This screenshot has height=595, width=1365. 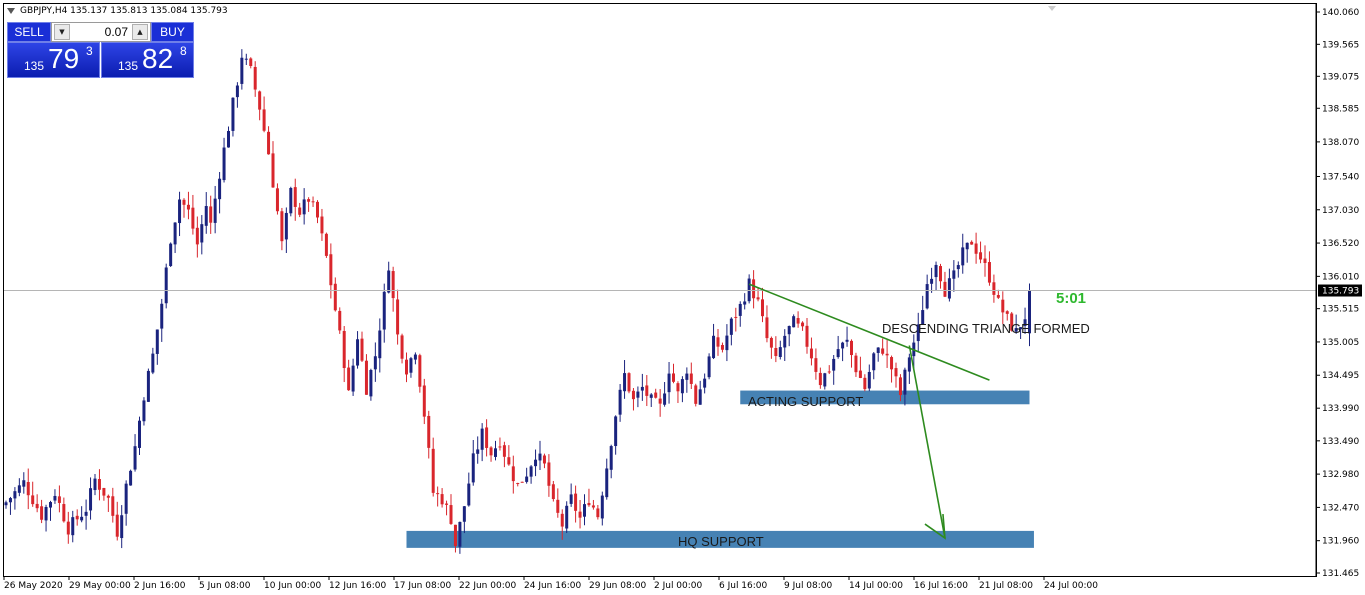 I want to click on buy-price-box: 135 82 8, so click(x=147, y=60).